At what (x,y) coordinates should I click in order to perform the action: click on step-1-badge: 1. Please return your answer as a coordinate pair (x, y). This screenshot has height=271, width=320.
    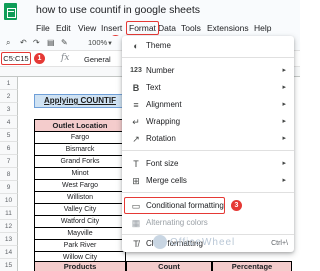
    Looking at the image, I should click on (39, 58).